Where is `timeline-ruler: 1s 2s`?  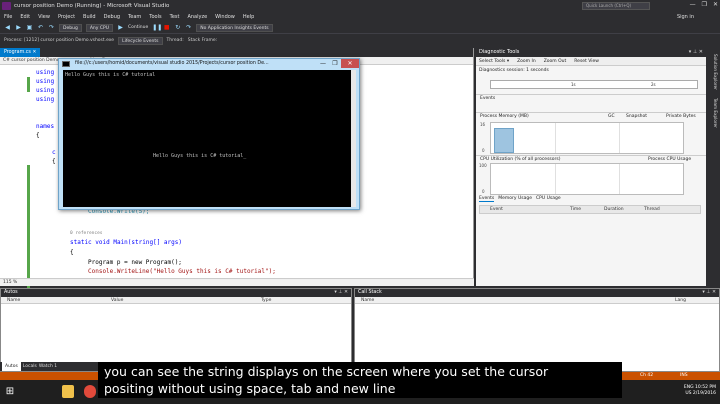 timeline-ruler: 1s 2s is located at coordinates (594, 84).